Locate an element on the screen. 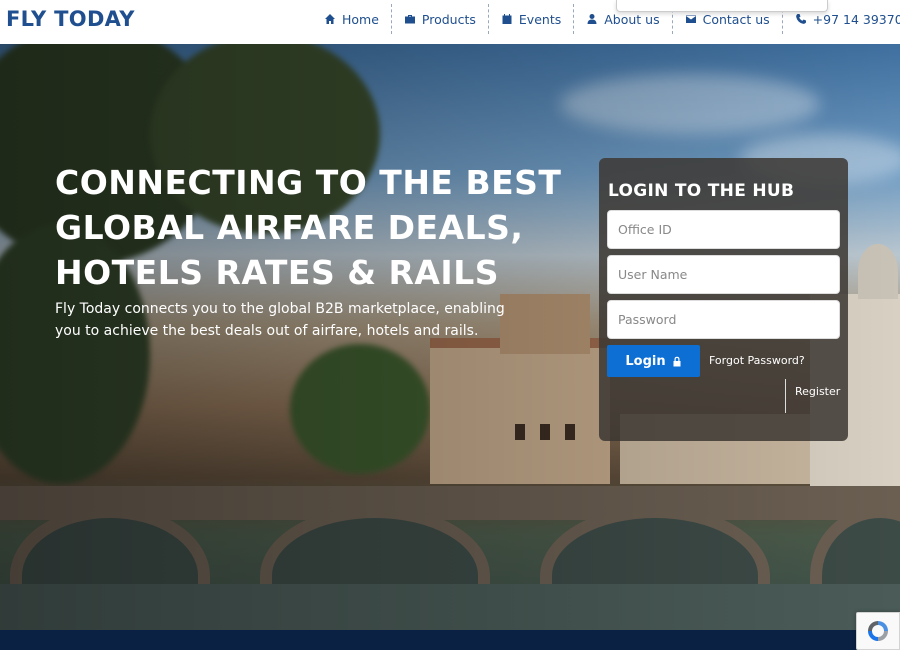 The height and width of the screenshot is (650, 900). recaptcha-badge is located at coordinates (878, 631).